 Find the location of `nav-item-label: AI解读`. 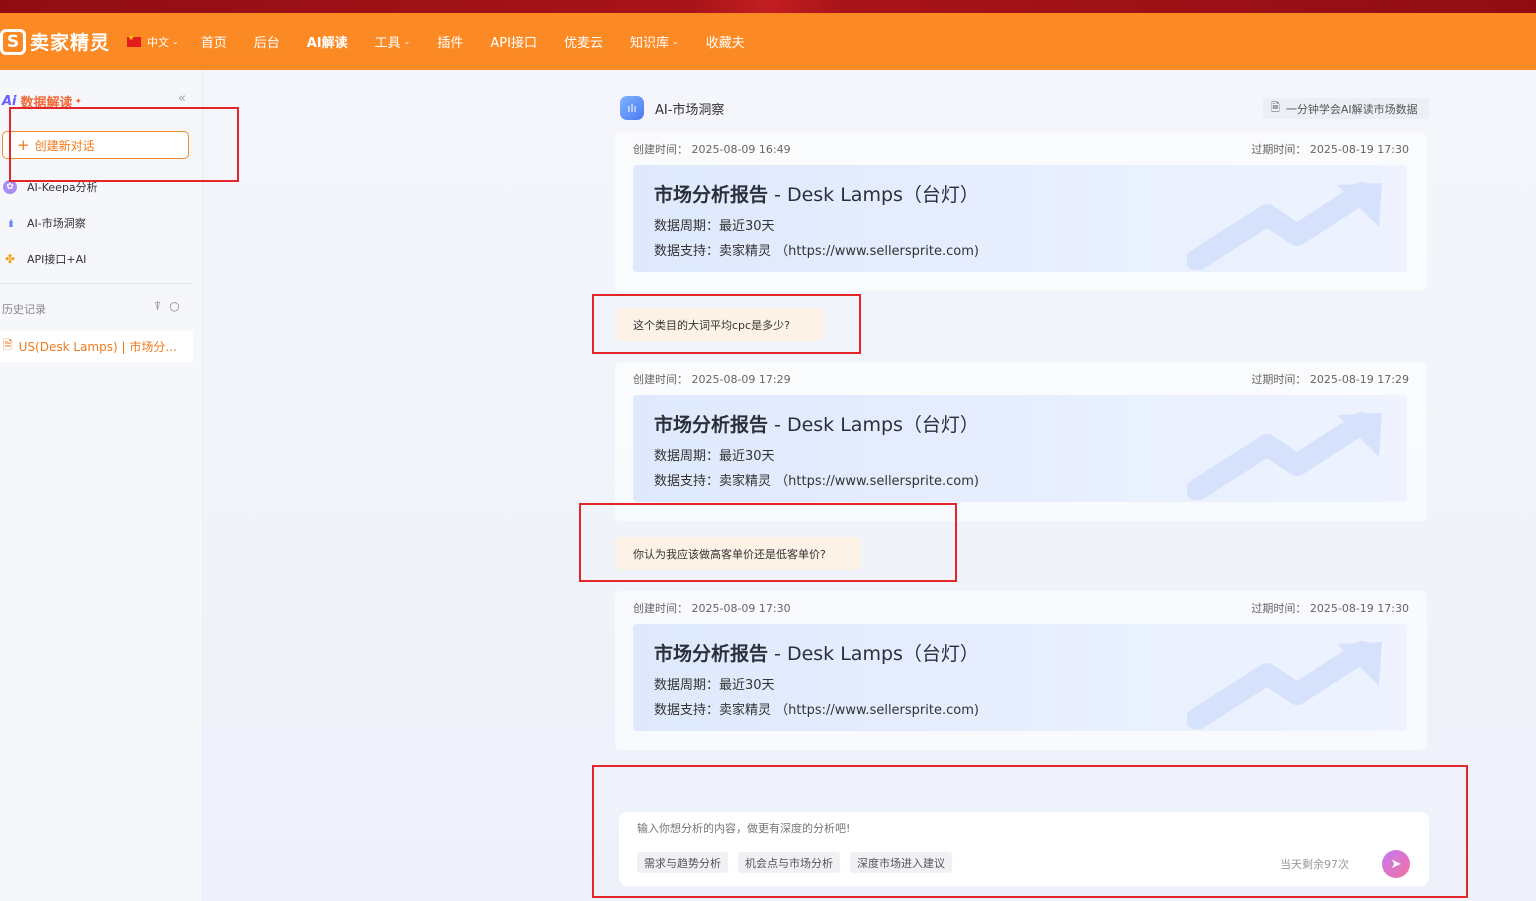

nav-item-label: AI解读 is located at coordinates (327, 43).